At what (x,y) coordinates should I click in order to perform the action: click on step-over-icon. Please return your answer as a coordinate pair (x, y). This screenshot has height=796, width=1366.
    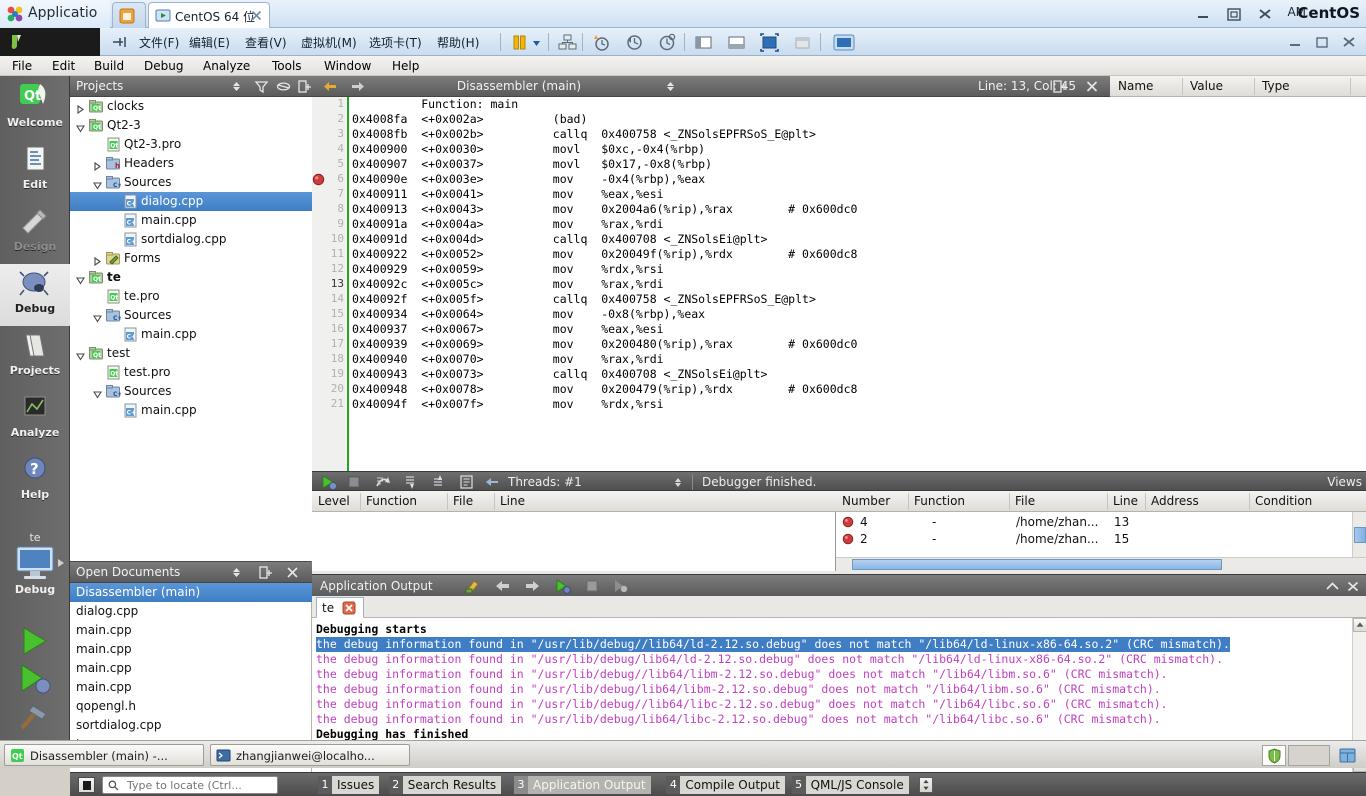
    Looking at the image, I should click on (382, 482).